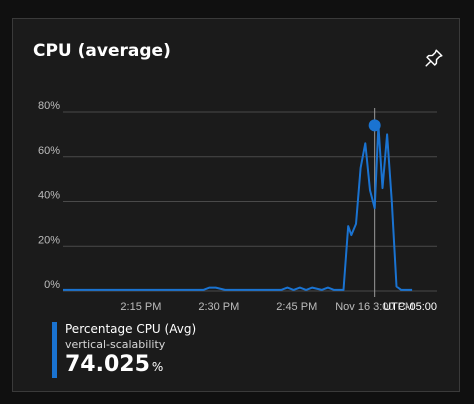 This screenshot has width=474, height=404. I want to click on legend-series-name: Percentage CPU (Avg), so click(131, 329).